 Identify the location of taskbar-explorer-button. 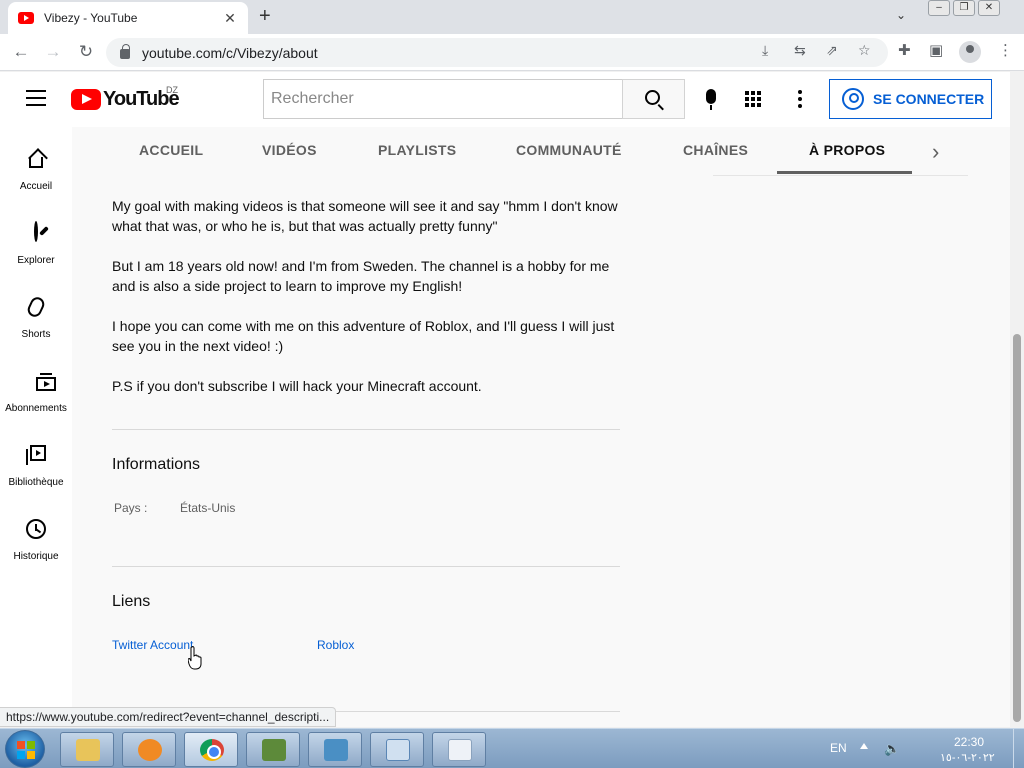
(87, 749).